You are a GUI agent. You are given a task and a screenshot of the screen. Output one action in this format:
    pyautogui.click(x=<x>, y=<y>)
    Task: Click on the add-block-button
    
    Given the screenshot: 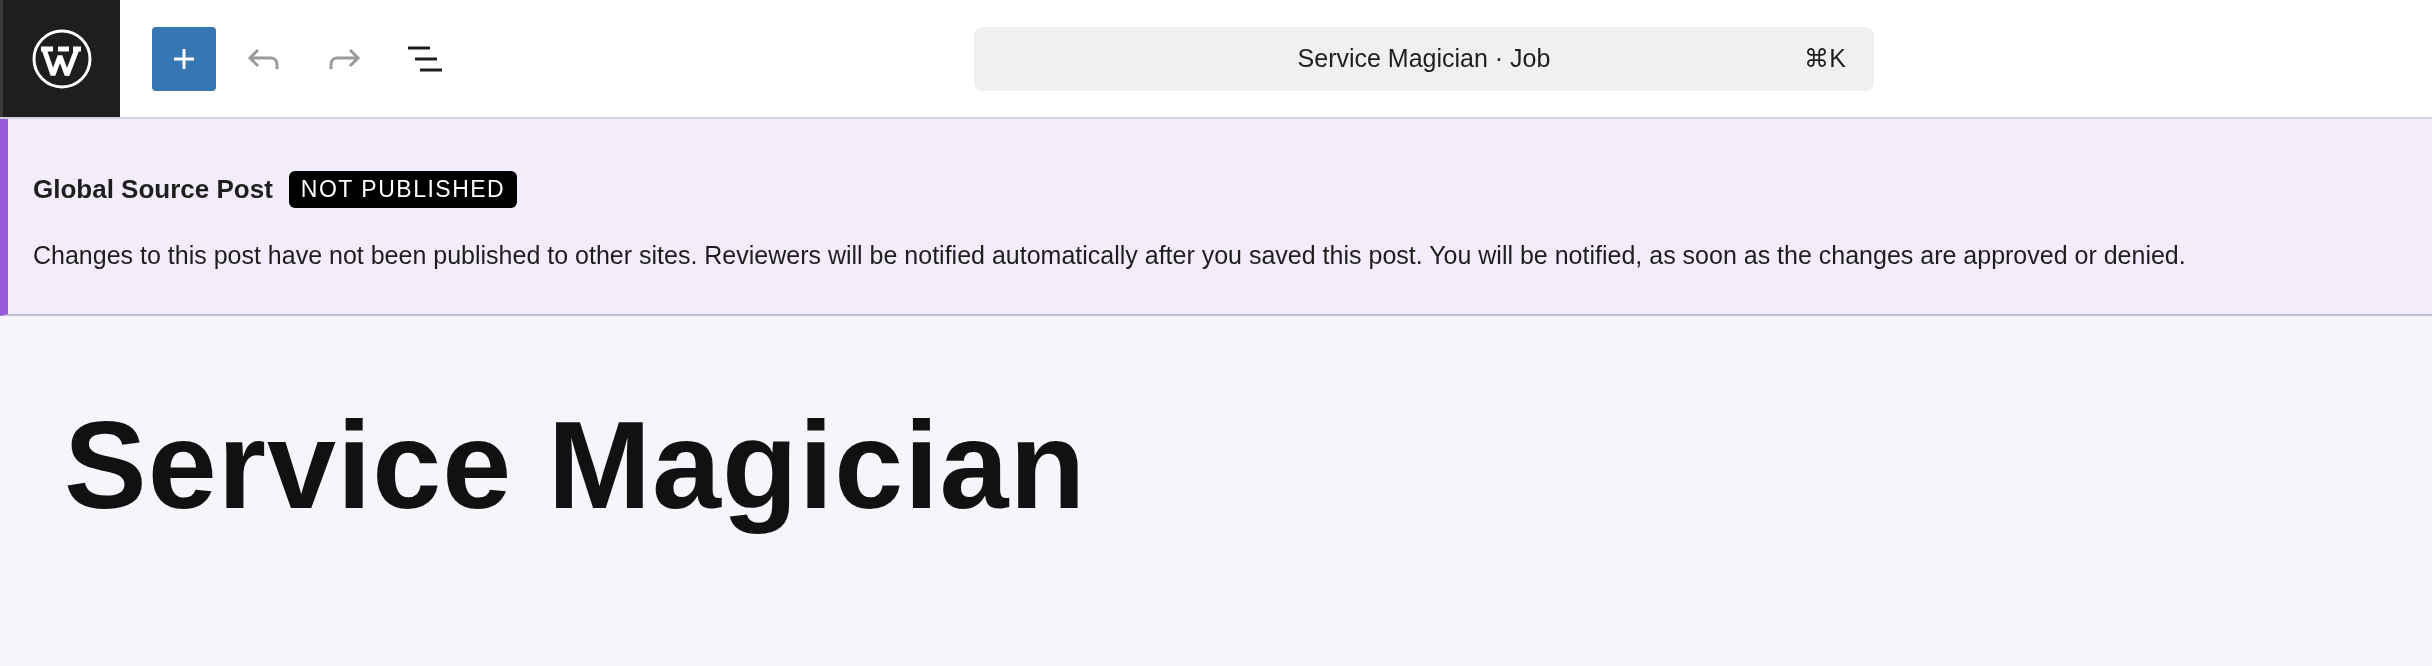 What is the action you would take?
    pyautogui.click(x=184, y=58)
    